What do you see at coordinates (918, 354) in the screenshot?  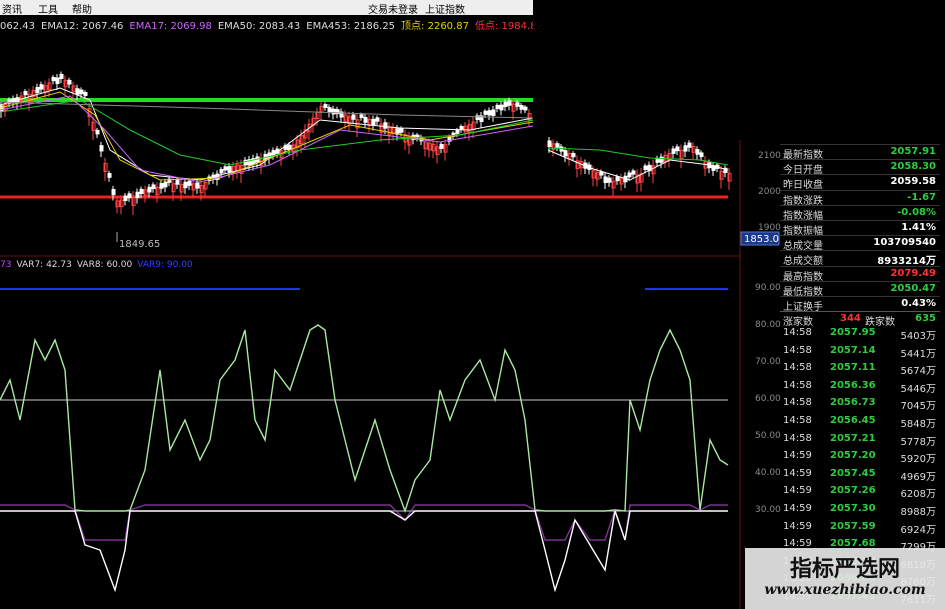 I see `tick-volume: 5441万` at bounding box center [918, 354].